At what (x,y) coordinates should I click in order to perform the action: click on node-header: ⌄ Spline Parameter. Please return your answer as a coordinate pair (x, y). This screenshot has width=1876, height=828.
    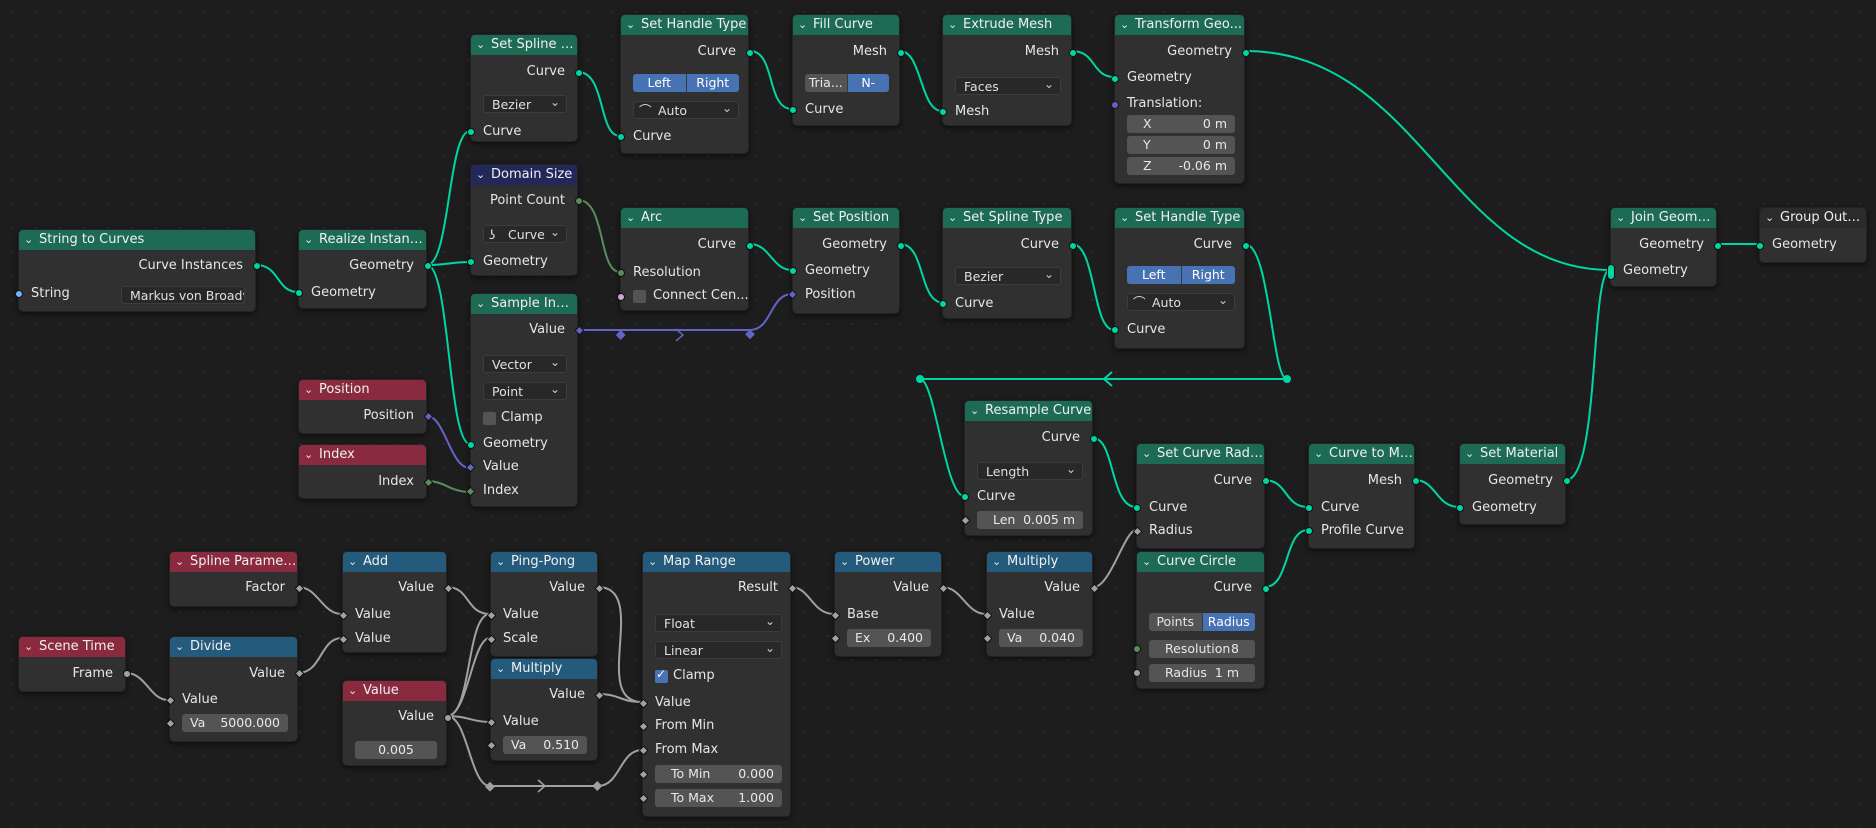
    Looking at the image, I should click on (233, 562).